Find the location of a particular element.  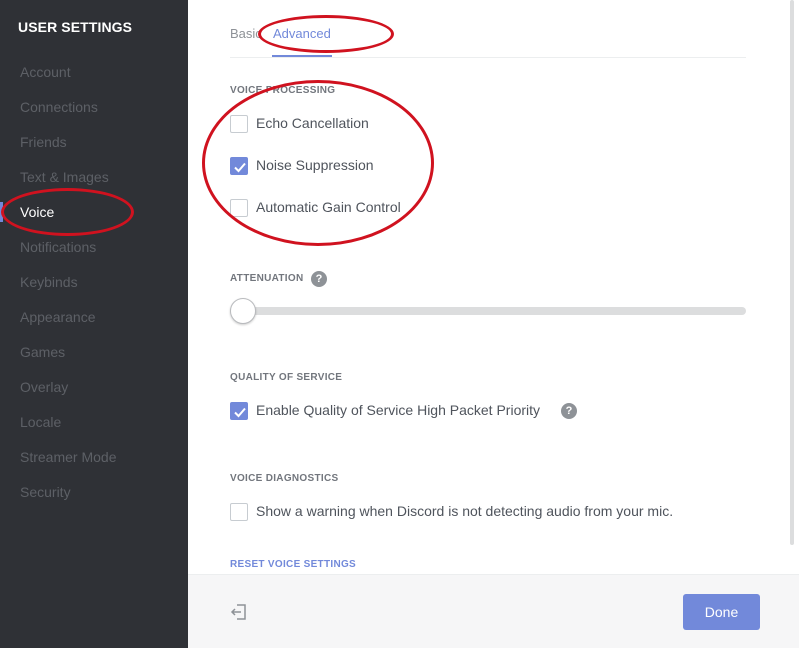

annotation-circle-voice-processing is located at coordinates (318, 163).